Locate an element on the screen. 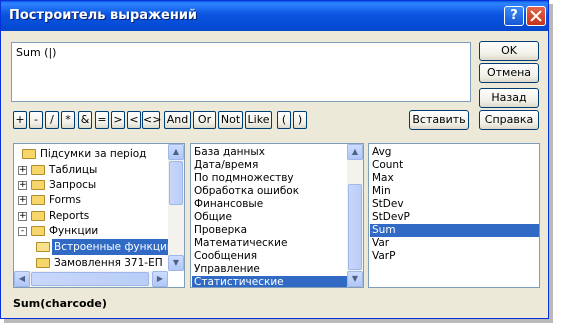 Image resolution: width=561 pixels, height=324 pixels. open-folder-icon is located at coordinates (43, 247).